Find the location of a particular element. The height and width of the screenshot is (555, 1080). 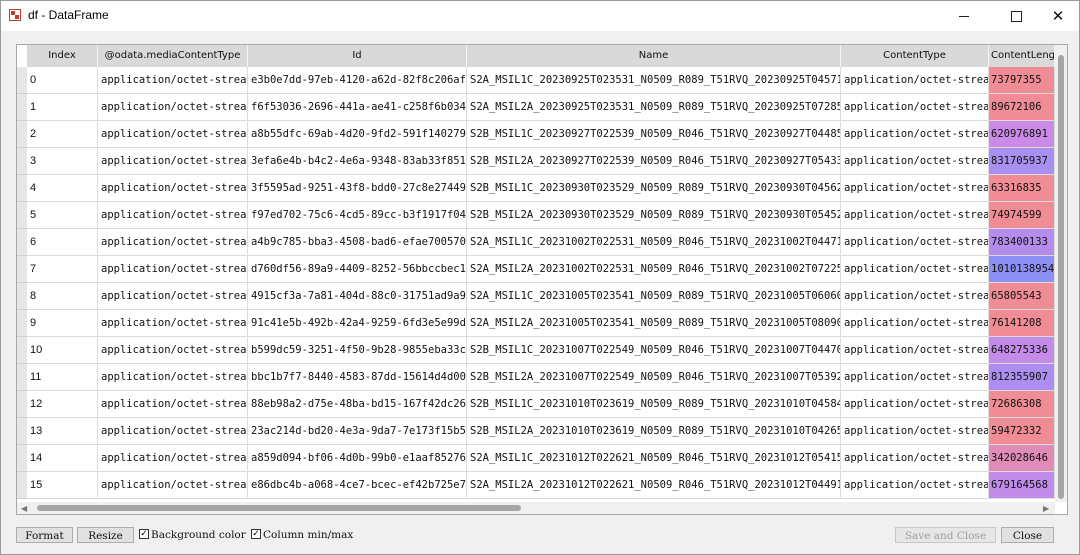

cell-content-length: 620976891 is located at coordinates (1022, 134).